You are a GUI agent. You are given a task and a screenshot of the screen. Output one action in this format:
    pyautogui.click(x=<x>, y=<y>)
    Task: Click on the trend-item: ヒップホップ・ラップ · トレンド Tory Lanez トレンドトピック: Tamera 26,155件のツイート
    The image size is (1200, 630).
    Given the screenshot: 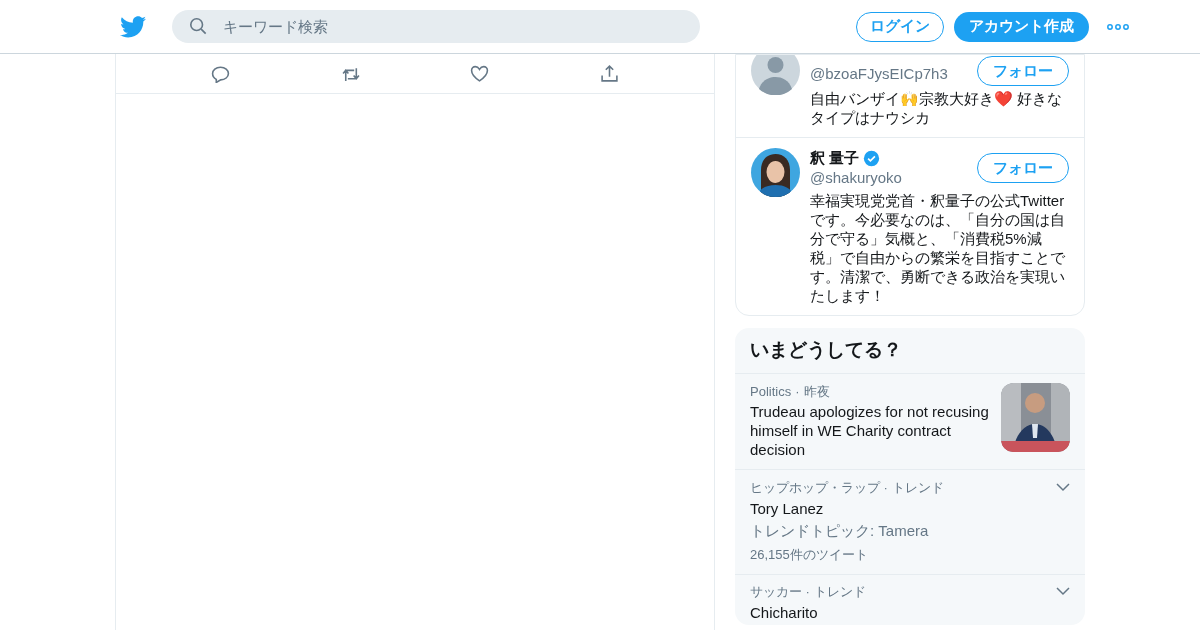 What is the action you would take?
    pyautogui.click(x=910, y=522)
    